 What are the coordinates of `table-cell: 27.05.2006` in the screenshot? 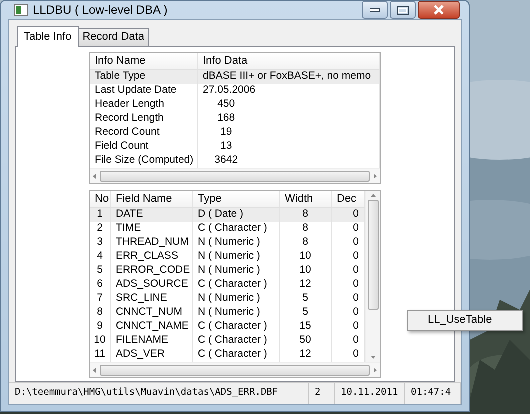 It's located at (289, 91).